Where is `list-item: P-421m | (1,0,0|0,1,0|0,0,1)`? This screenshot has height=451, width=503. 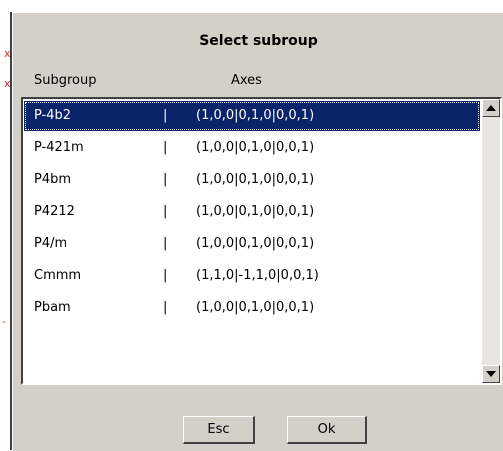 list-item: P-421m | (1,0,0|0,1,0|0,0,1) is located at coordinates (252, 148).